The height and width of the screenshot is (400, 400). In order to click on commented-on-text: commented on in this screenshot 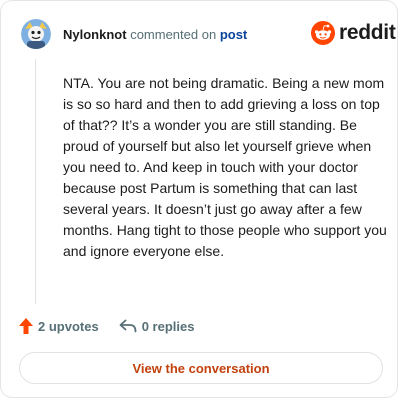, I will do `click(173, 34)`.